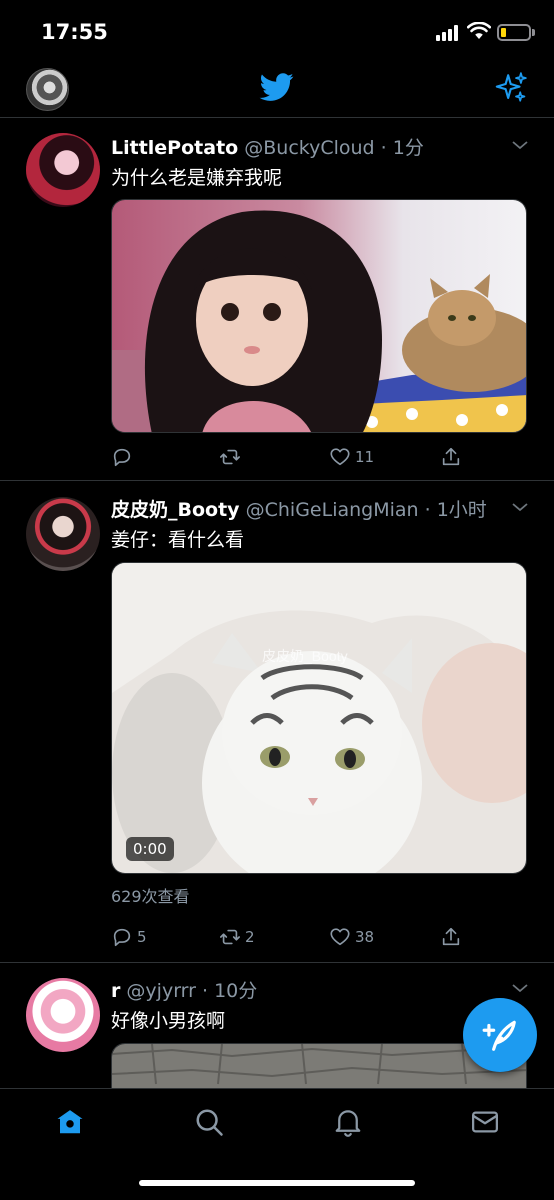  I want to click on tweet-timestamp: · 1分, so click(402, 148).